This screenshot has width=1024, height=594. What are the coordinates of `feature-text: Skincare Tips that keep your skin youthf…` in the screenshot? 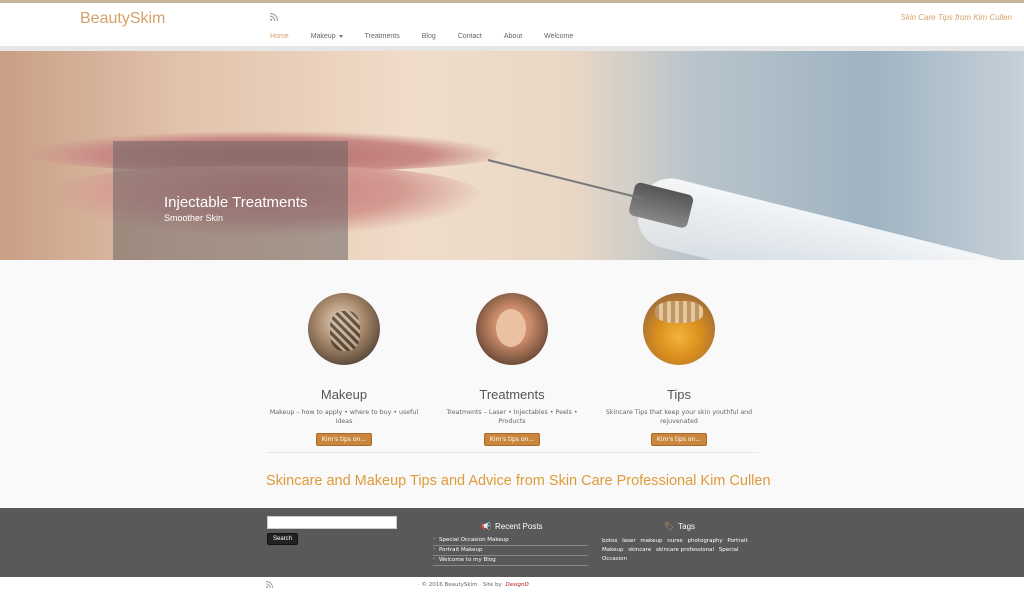 It's located at (679, 417).